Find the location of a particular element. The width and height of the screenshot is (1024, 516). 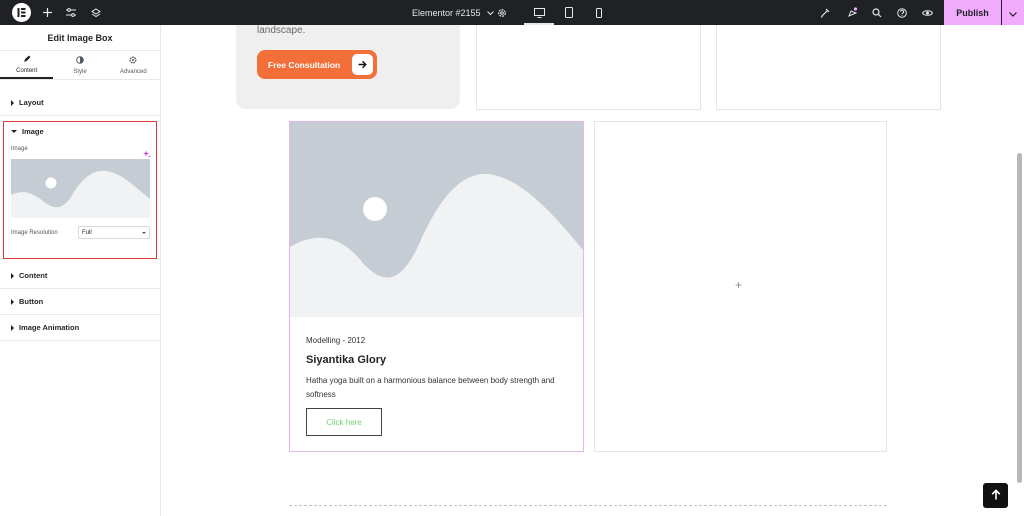

image-resolution-label: Image Resolution is located at coordinates (34, 233).